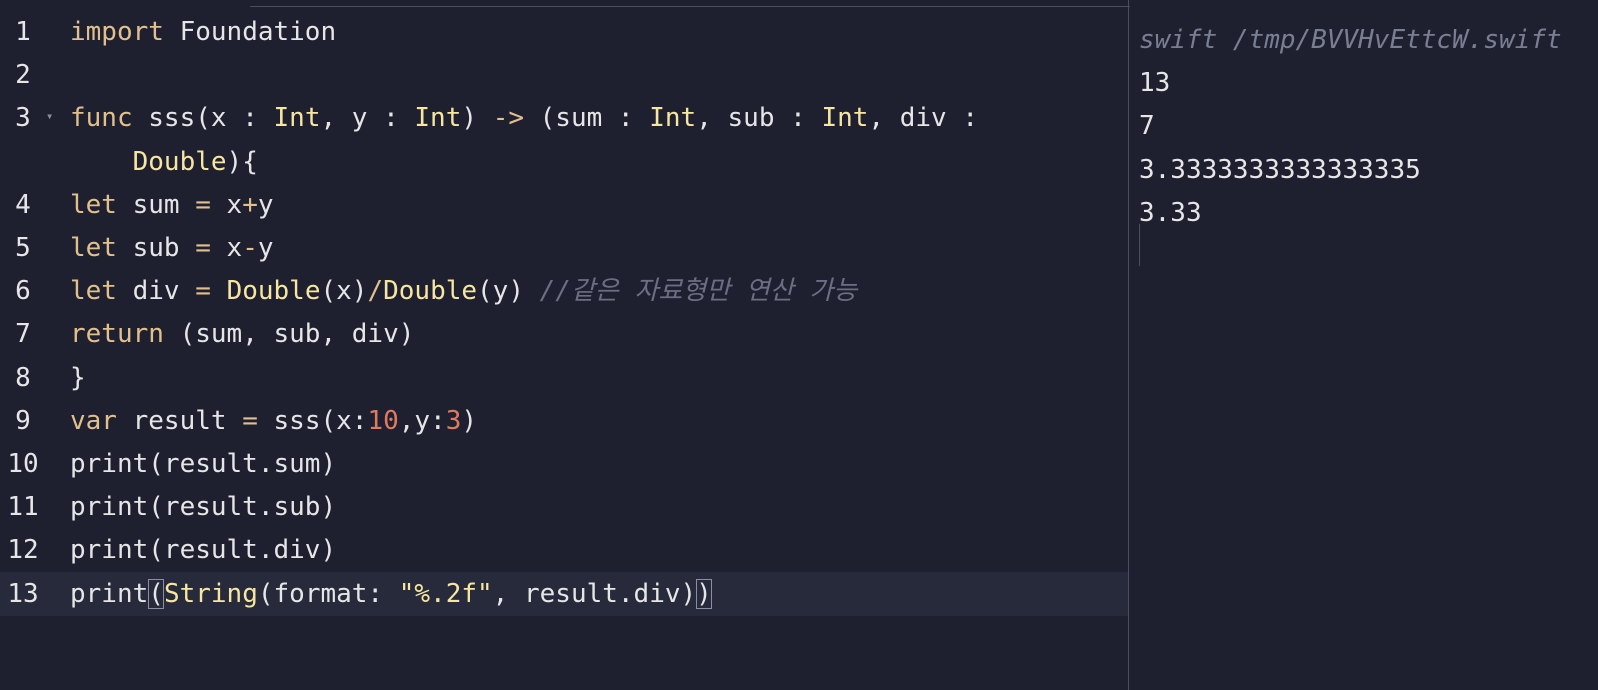  I want to click on code-token: (format:, so click(328, 593).